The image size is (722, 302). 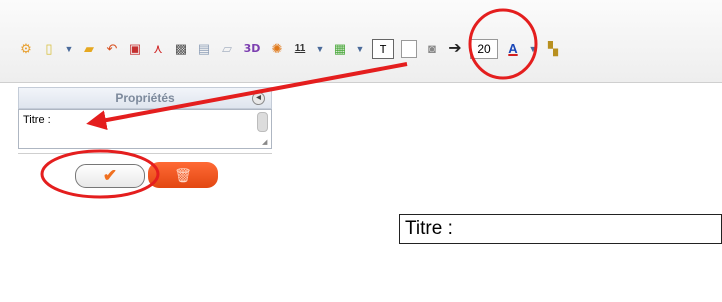 I want to click on checkmark-icon: ✔, so click(x=110, y=175).